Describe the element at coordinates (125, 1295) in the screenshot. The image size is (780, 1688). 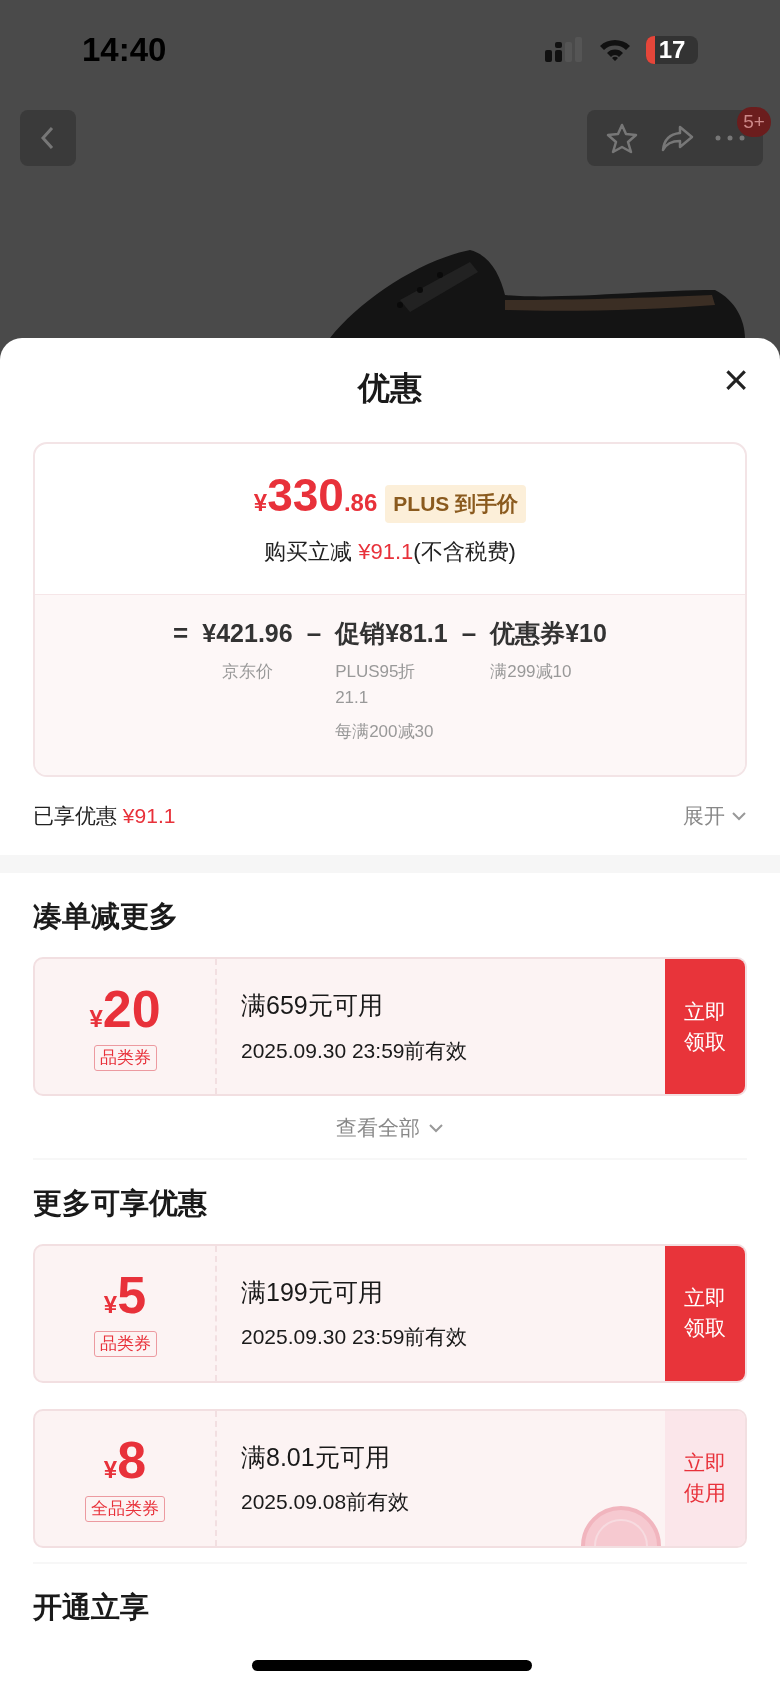
I see `coupon-amount: ¥5` at that location.